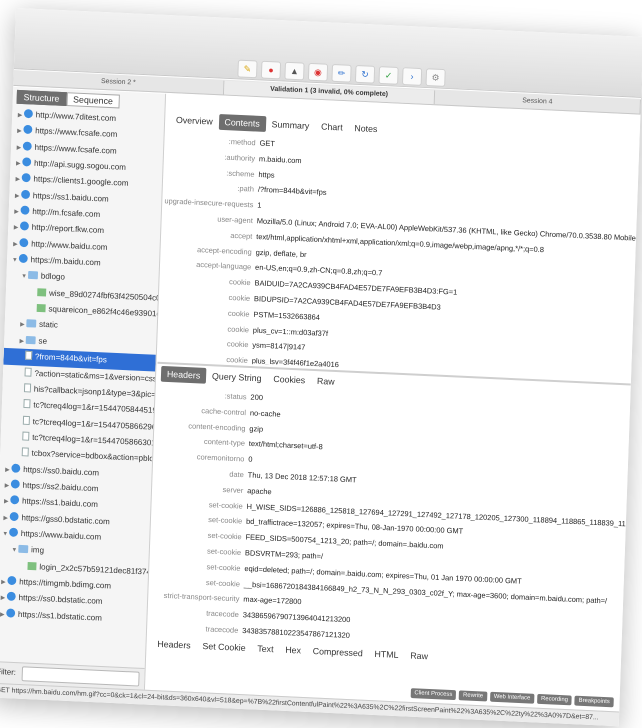 The height and width of the screenshot is (728, 642). What do you see at coordinates (61, 471) in the screenshot?
I see `tree-row-label: https://ss0.baidu.com` at bounding box center [61, 471].